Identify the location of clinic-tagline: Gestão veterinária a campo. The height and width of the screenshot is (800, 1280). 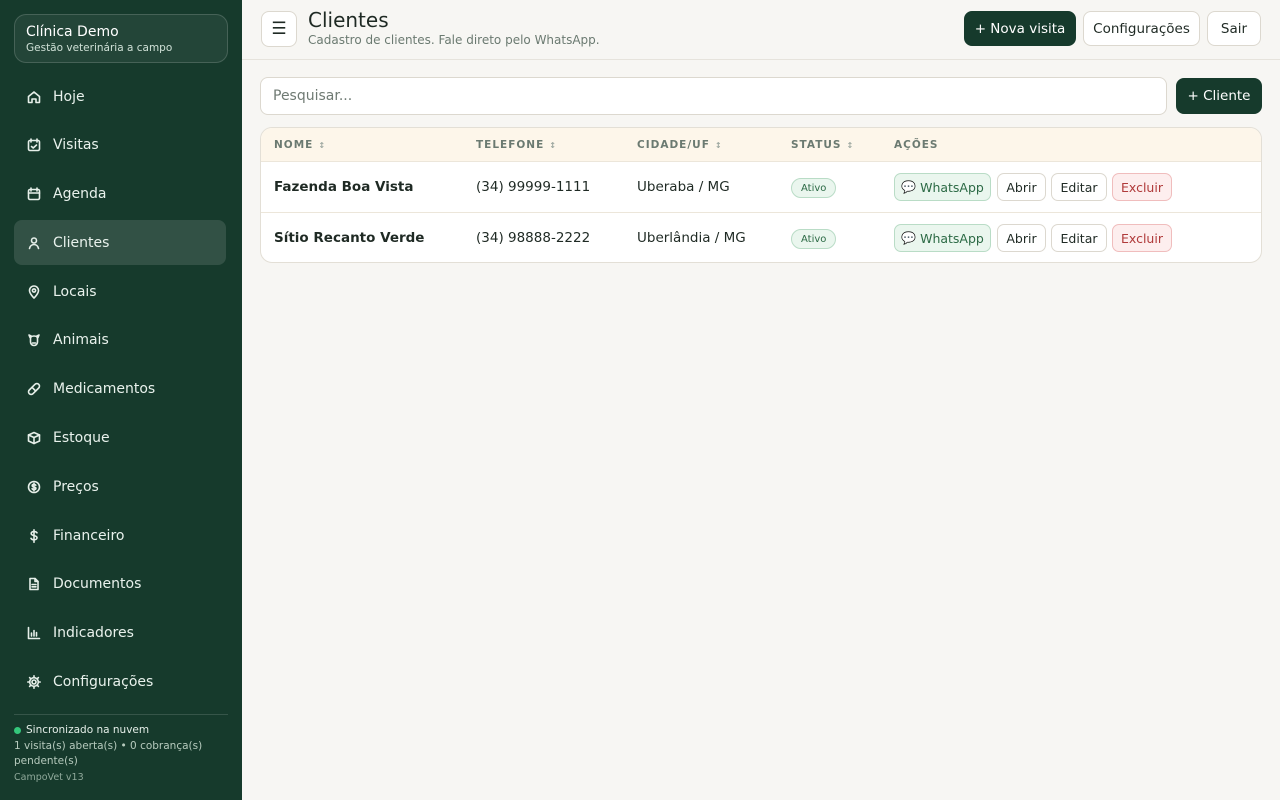
(99, 48).